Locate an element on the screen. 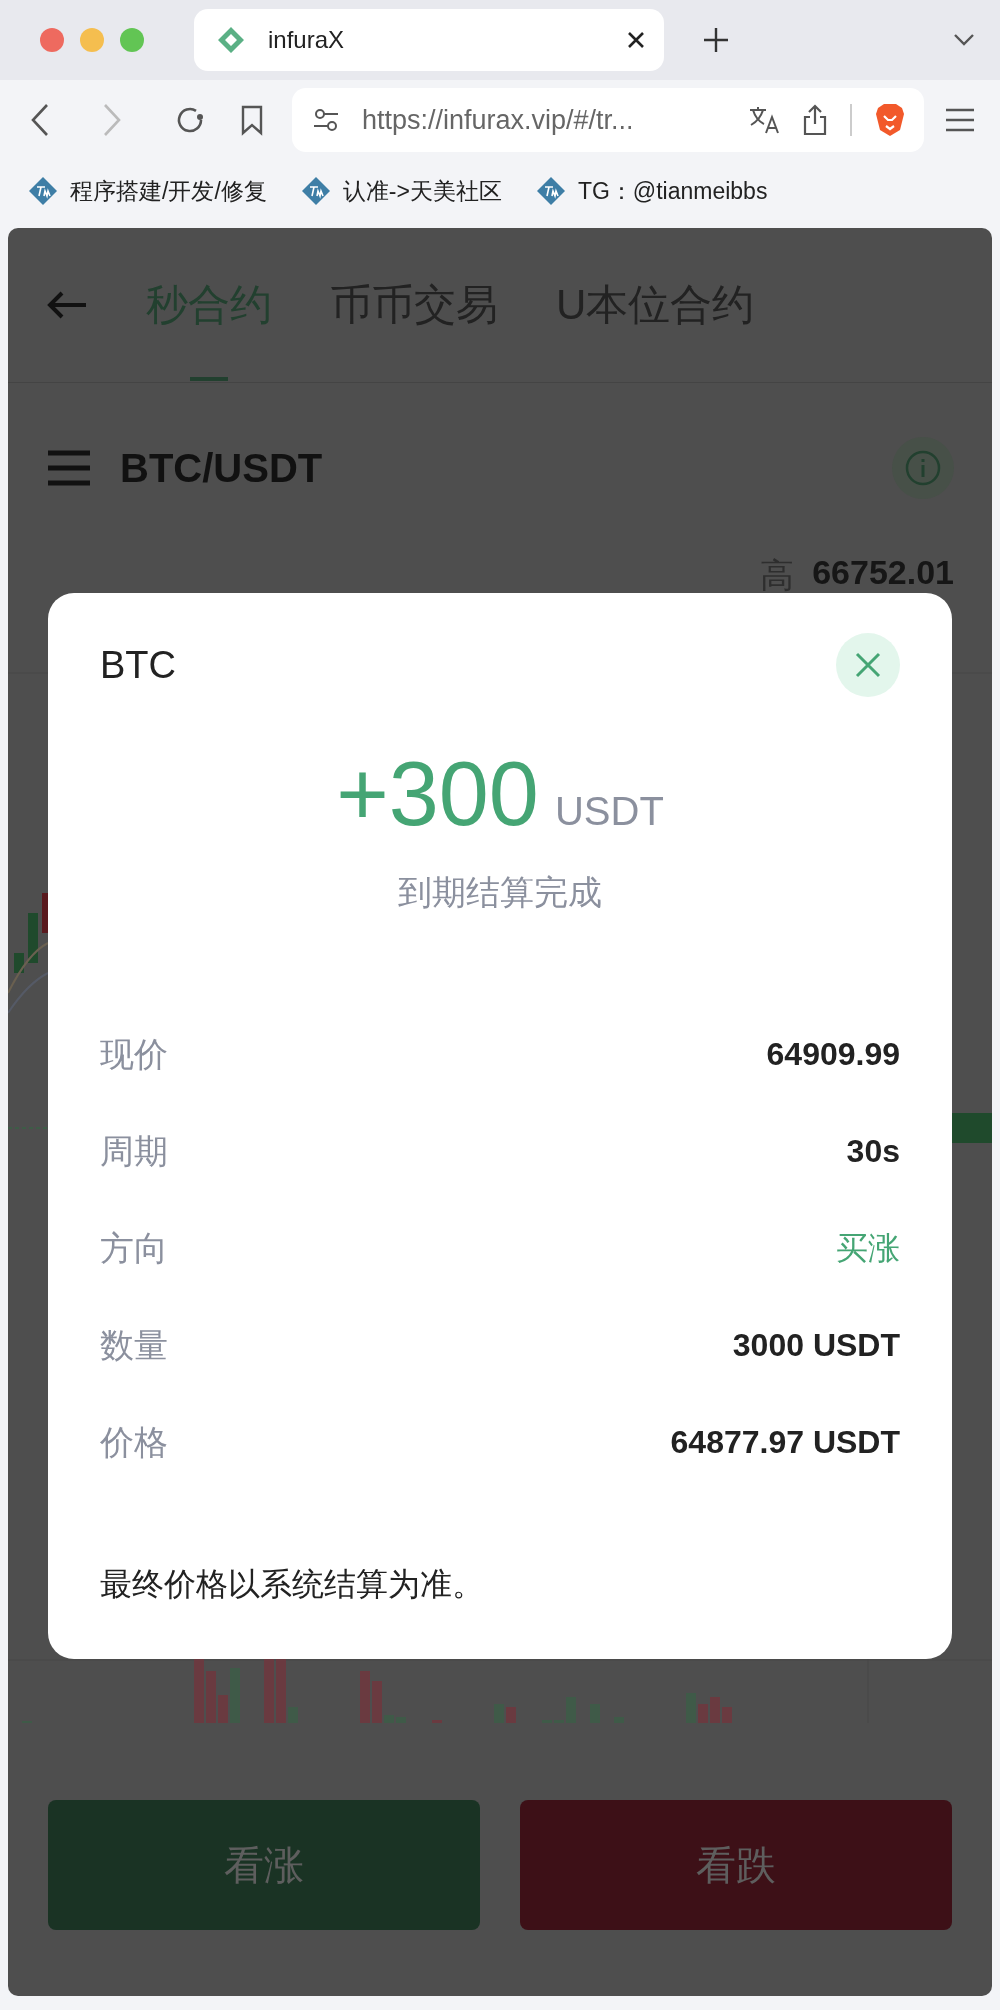 The image size is (1000, 2010). detail-label: 方向 is located at coordinates (134, 1248).